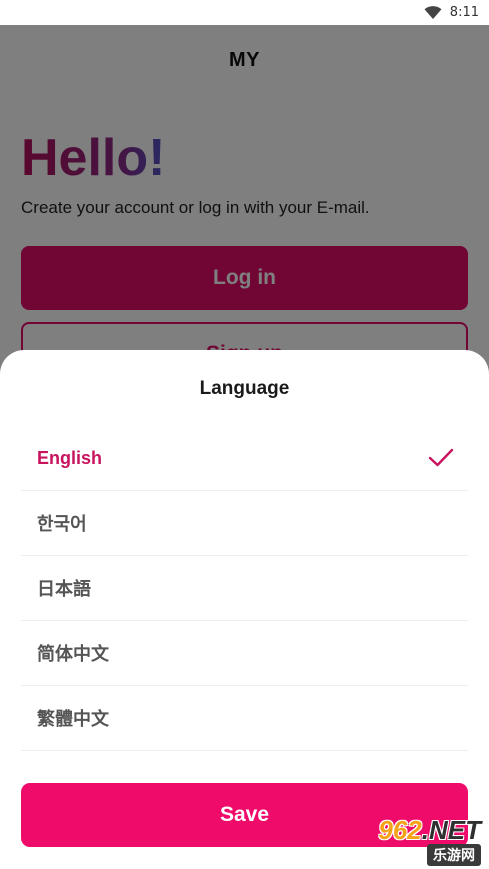  Describe the element at coordinates (244, 718) in the screenshot. I see `language-option-traditional-chinese: 繁體中文` at that location.